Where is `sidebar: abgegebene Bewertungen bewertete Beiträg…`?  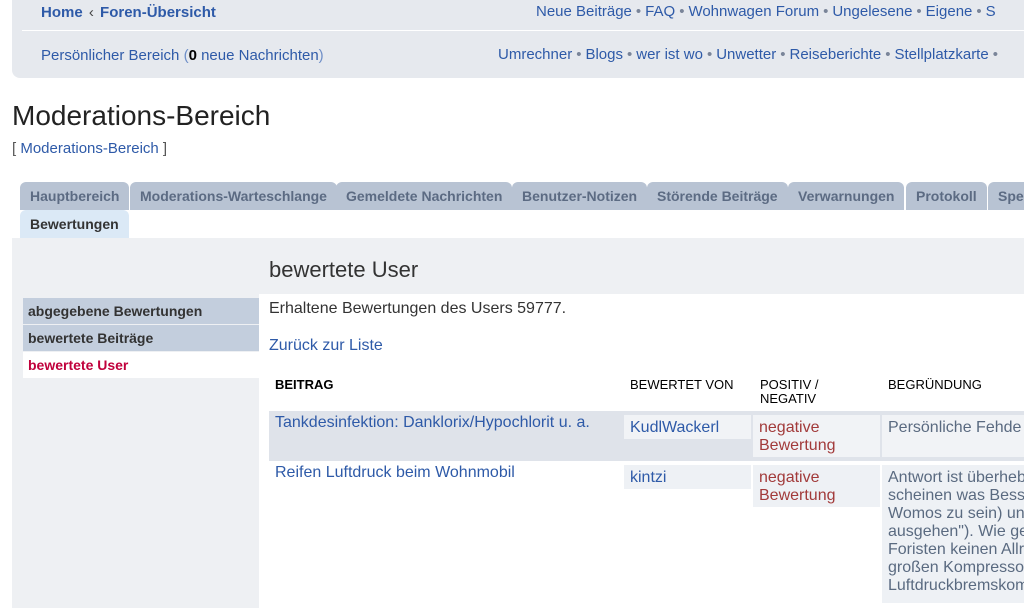 sidebar: abgegebene Bewertungen bewertete Beiträg… is located at coordinates (141, 338).